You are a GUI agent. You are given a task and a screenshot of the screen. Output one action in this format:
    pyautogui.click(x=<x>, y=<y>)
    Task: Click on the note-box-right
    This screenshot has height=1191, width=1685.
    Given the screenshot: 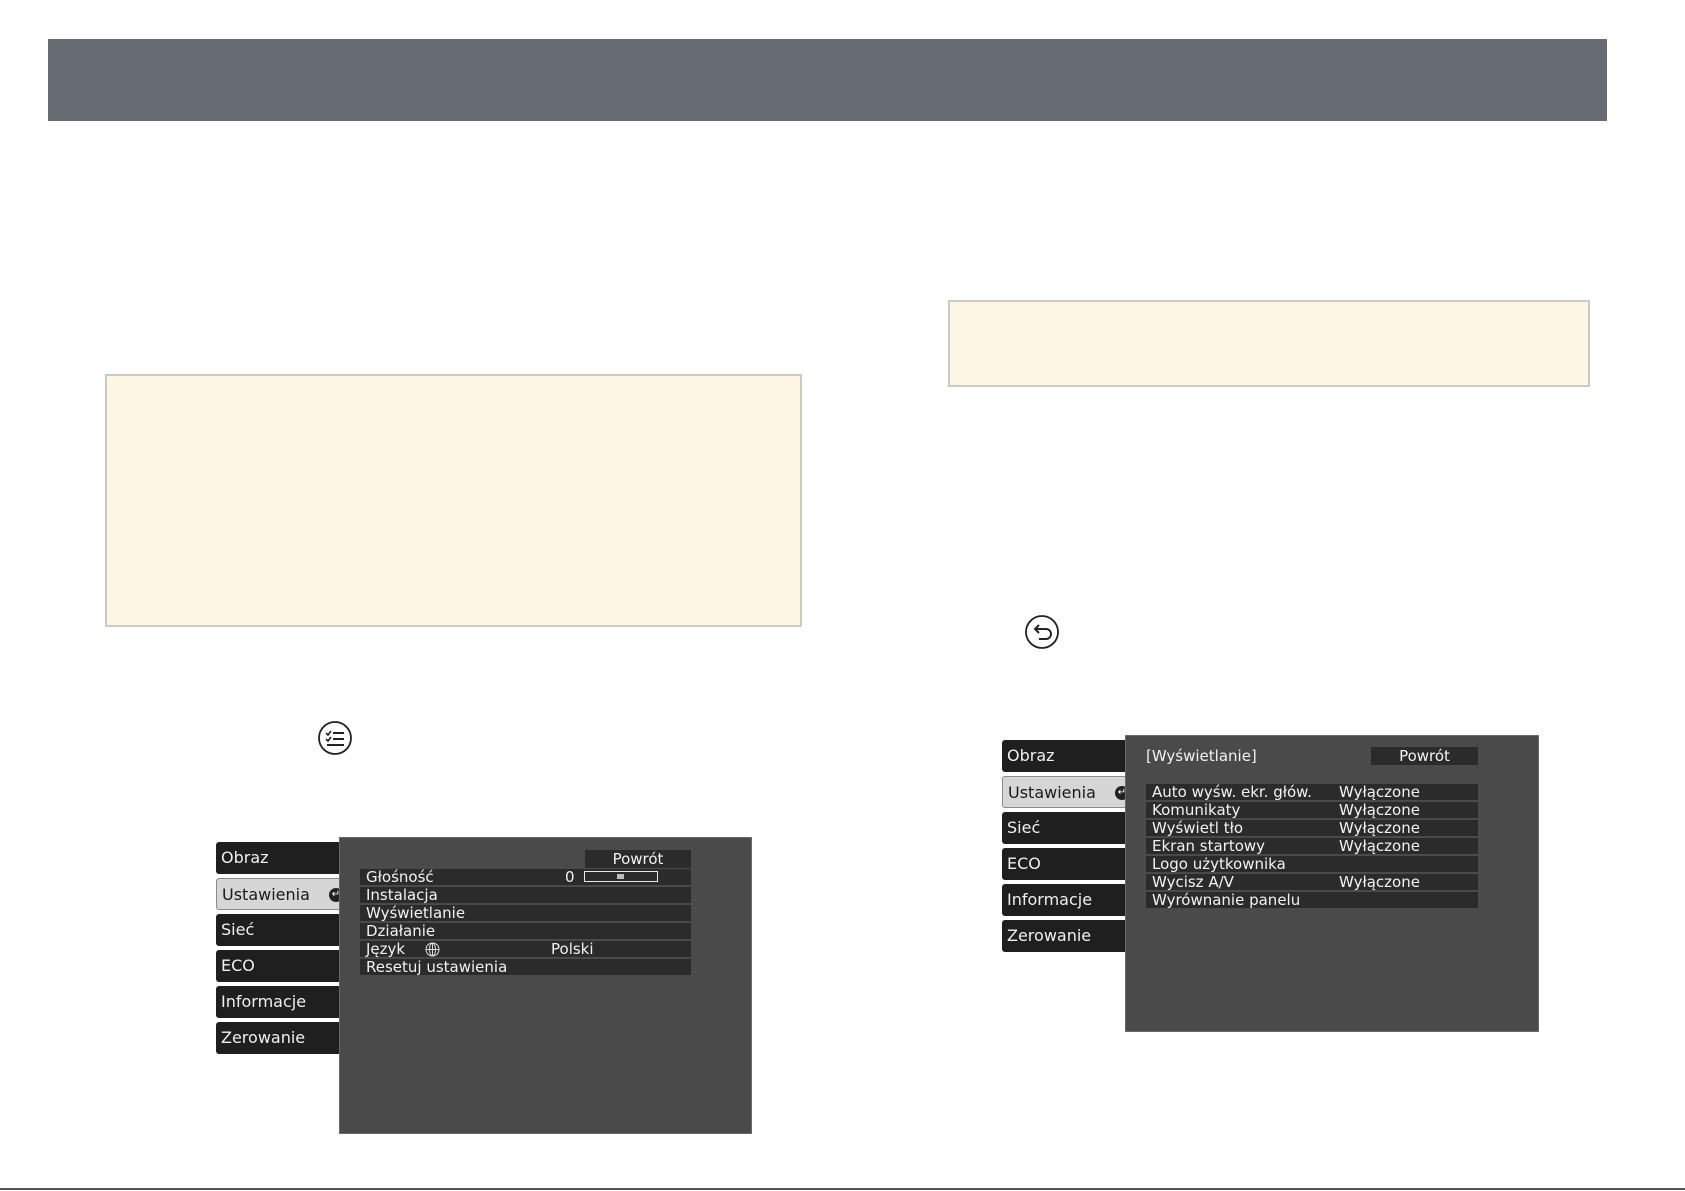 What is the action you would take?
    pyautogui.click(x=1269, y=343)
    